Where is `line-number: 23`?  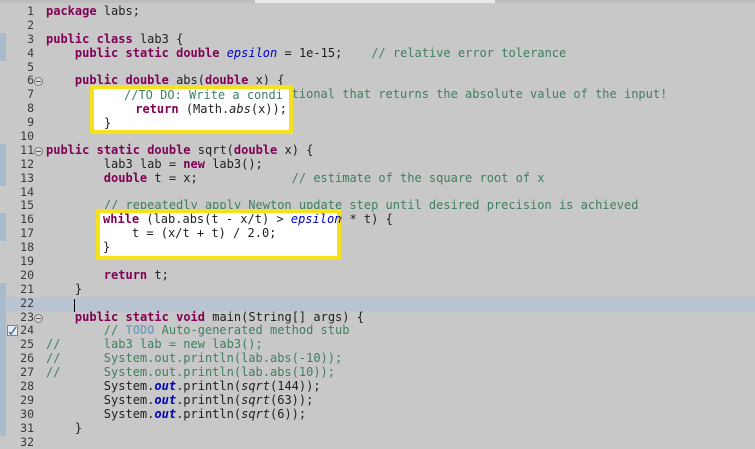 line-number: 23 is located at coordinates (27, 316).